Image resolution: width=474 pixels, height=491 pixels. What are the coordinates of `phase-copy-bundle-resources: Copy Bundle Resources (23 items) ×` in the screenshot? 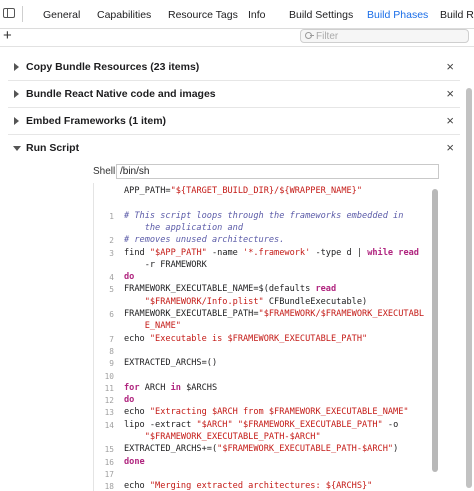 It's located at (234, 67).